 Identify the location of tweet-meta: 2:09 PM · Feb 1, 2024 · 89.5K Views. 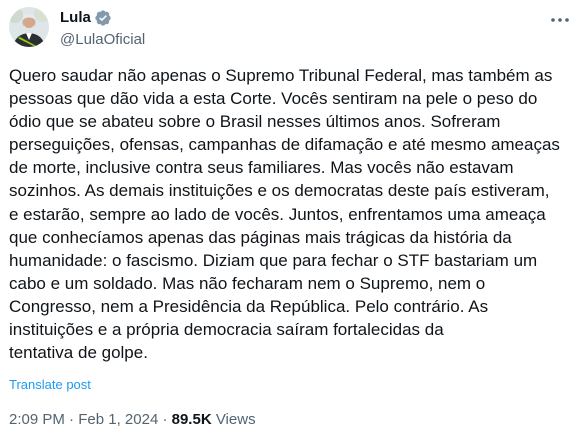
(132, 420).